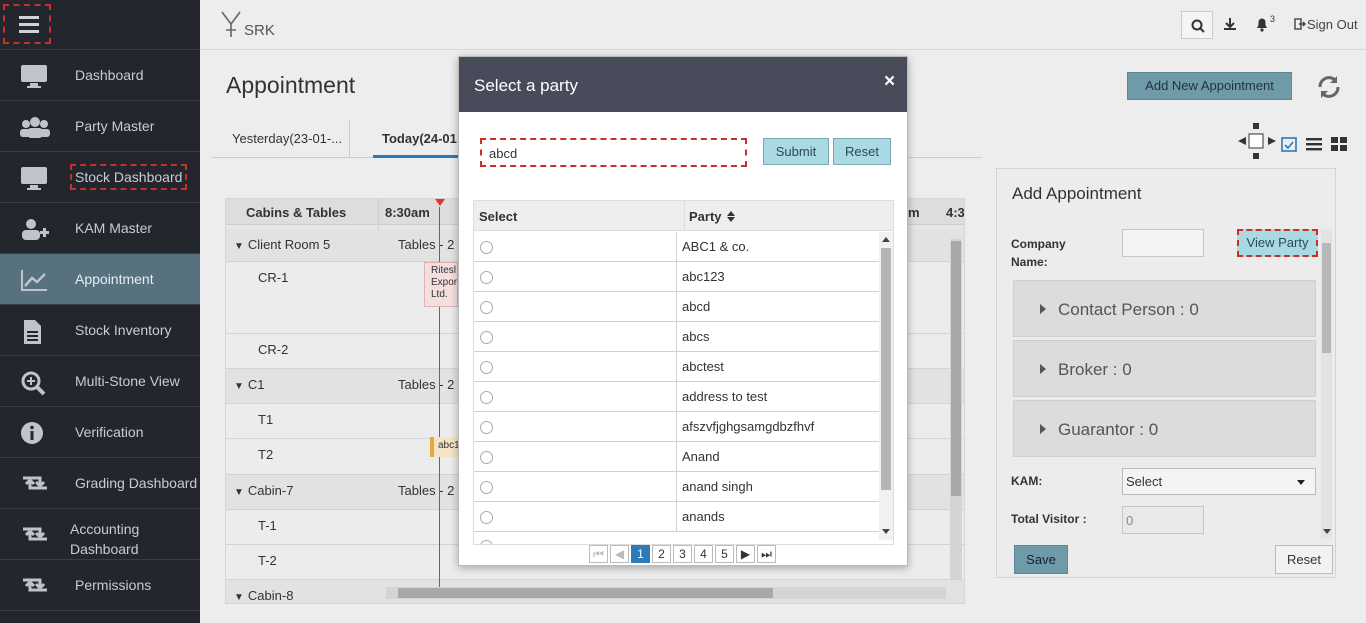  I want to click on party-name: abcs, so click(696, 336).